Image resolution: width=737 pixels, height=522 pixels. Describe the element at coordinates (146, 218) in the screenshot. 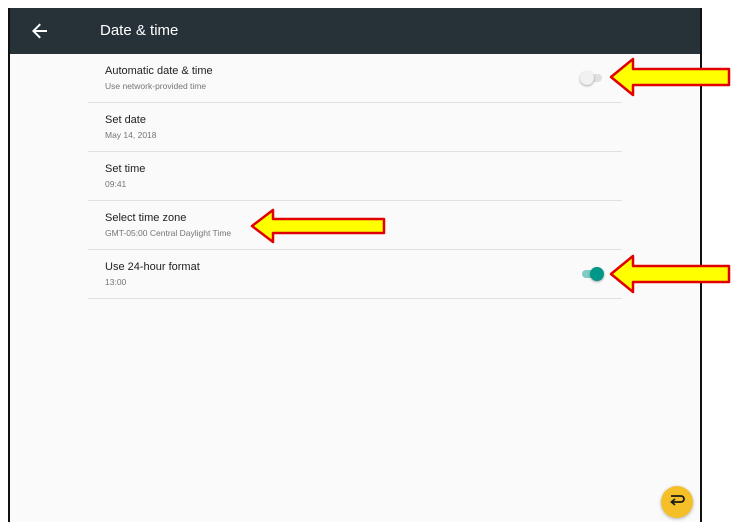

I see `setting-title: Select time zone` at that location.